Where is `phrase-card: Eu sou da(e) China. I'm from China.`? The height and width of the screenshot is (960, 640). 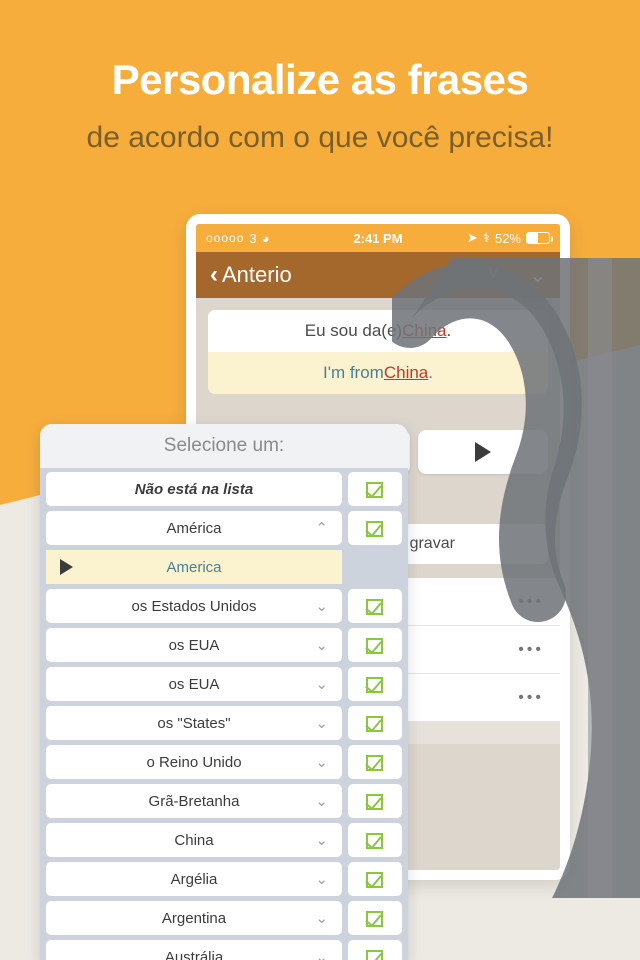 phrase-card: Eu sou da(e) China. I'm from China. is located at coordinates (378, 346).